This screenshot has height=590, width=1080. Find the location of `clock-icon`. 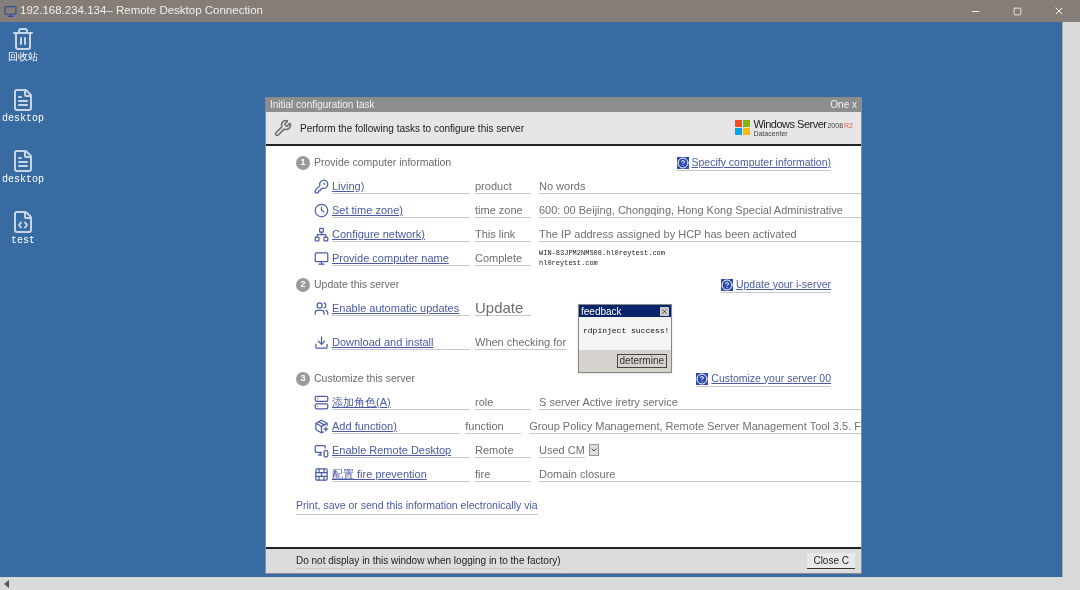

clock-icon is located at coordinates (321, 210).